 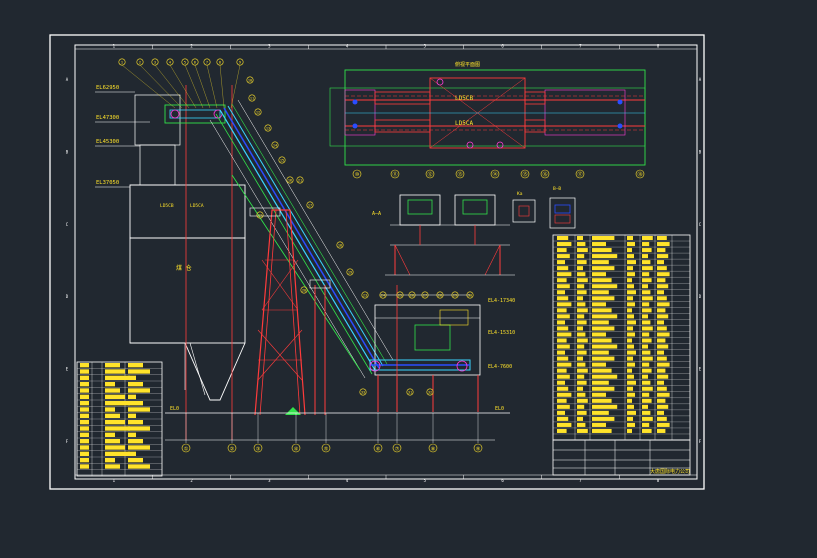 What do you see at coordinates (580, 46) in the screenshot?
I see `frame-zone-number: 7` at bounding box center [580, 46].